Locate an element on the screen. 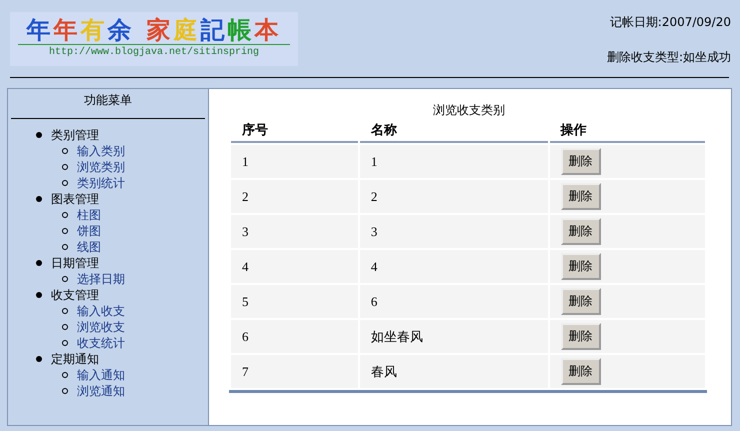 The width and height of the screenshot is (740, 431). menu-group: 类别管理 is located at coordinates (75, 135).